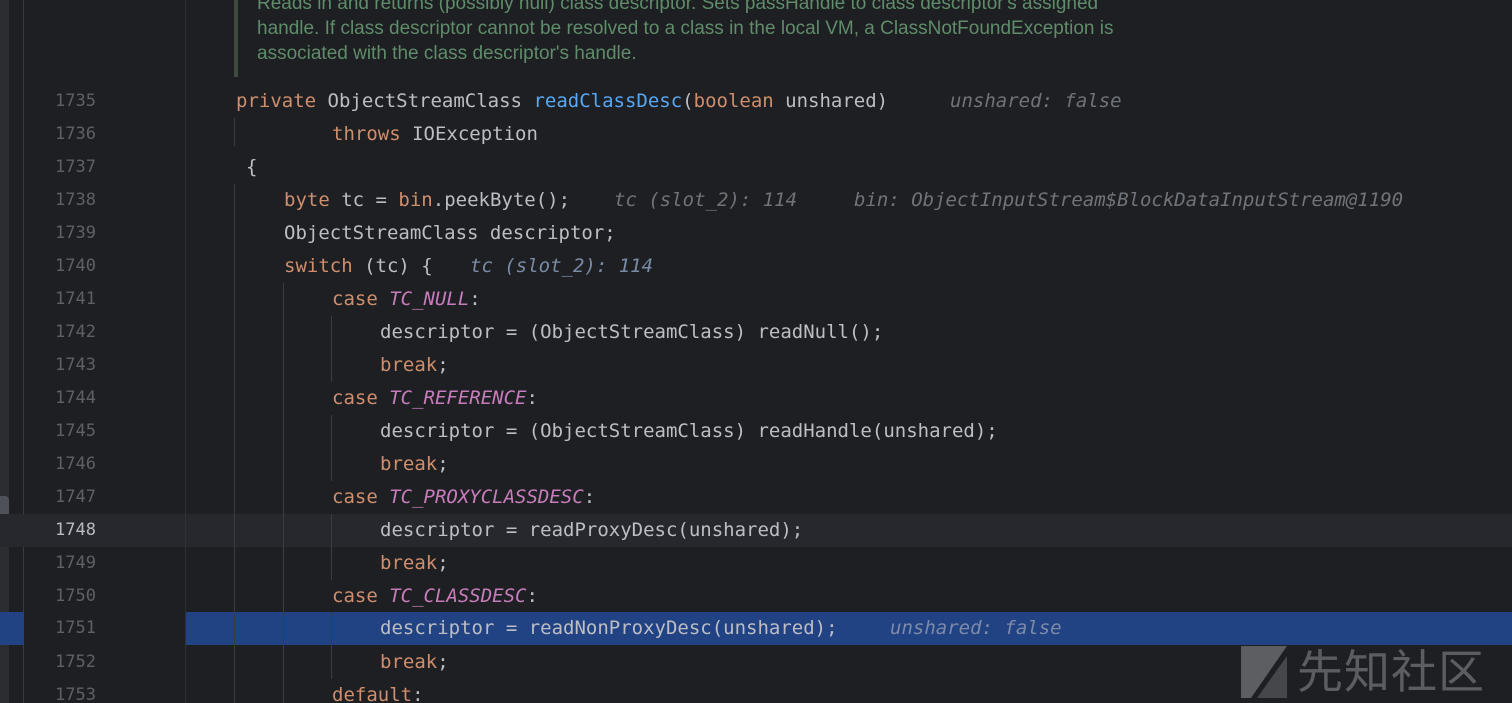  I want to click on line-number: 1749, so click(68, 563).